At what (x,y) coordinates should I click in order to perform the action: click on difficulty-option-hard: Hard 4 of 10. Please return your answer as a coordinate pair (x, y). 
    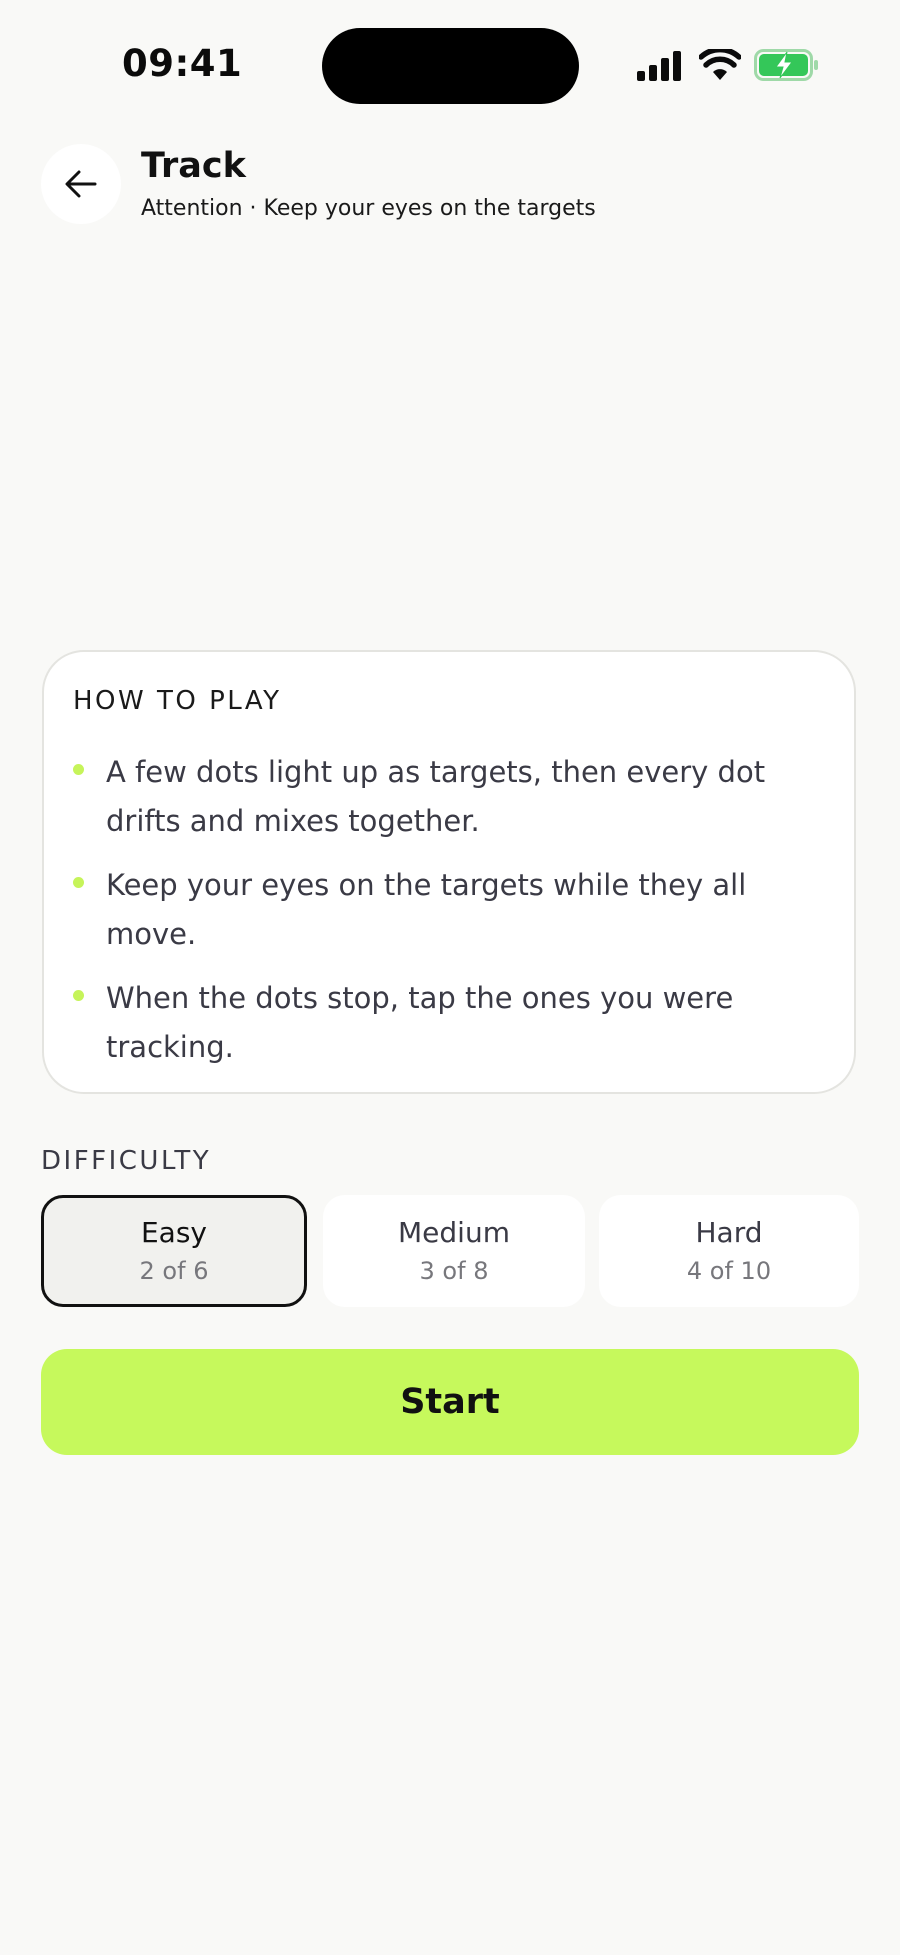
    Looking at the image, I should click on (729, 1251).